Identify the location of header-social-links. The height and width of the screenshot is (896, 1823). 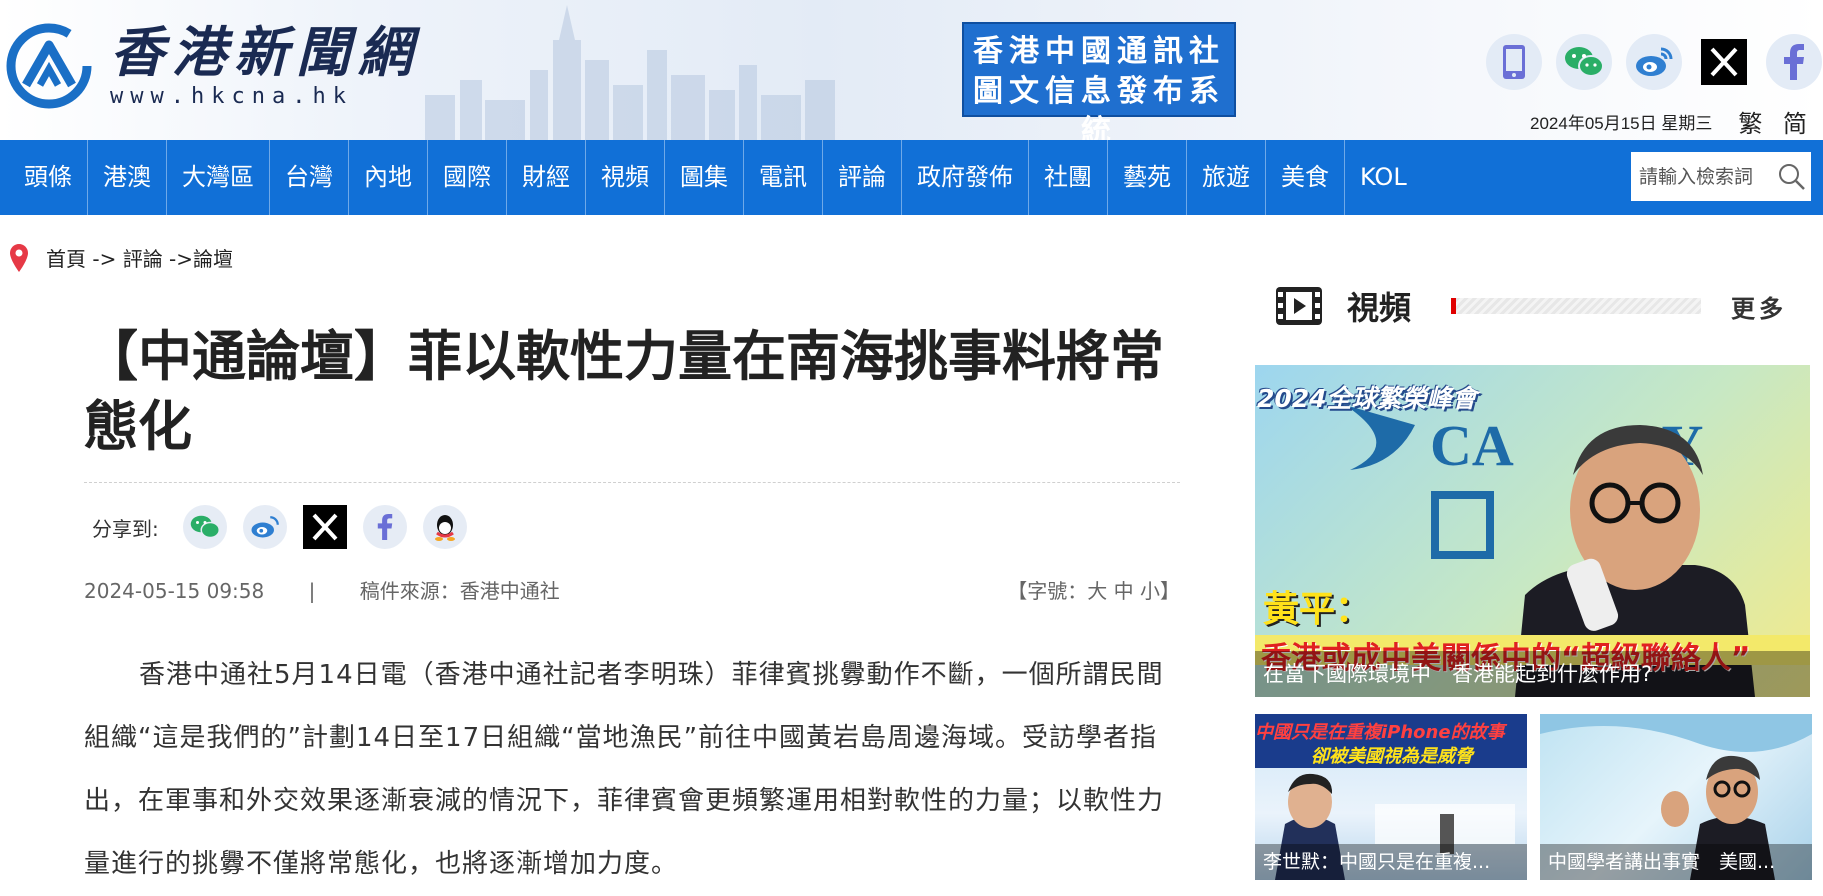
(1654, 62).